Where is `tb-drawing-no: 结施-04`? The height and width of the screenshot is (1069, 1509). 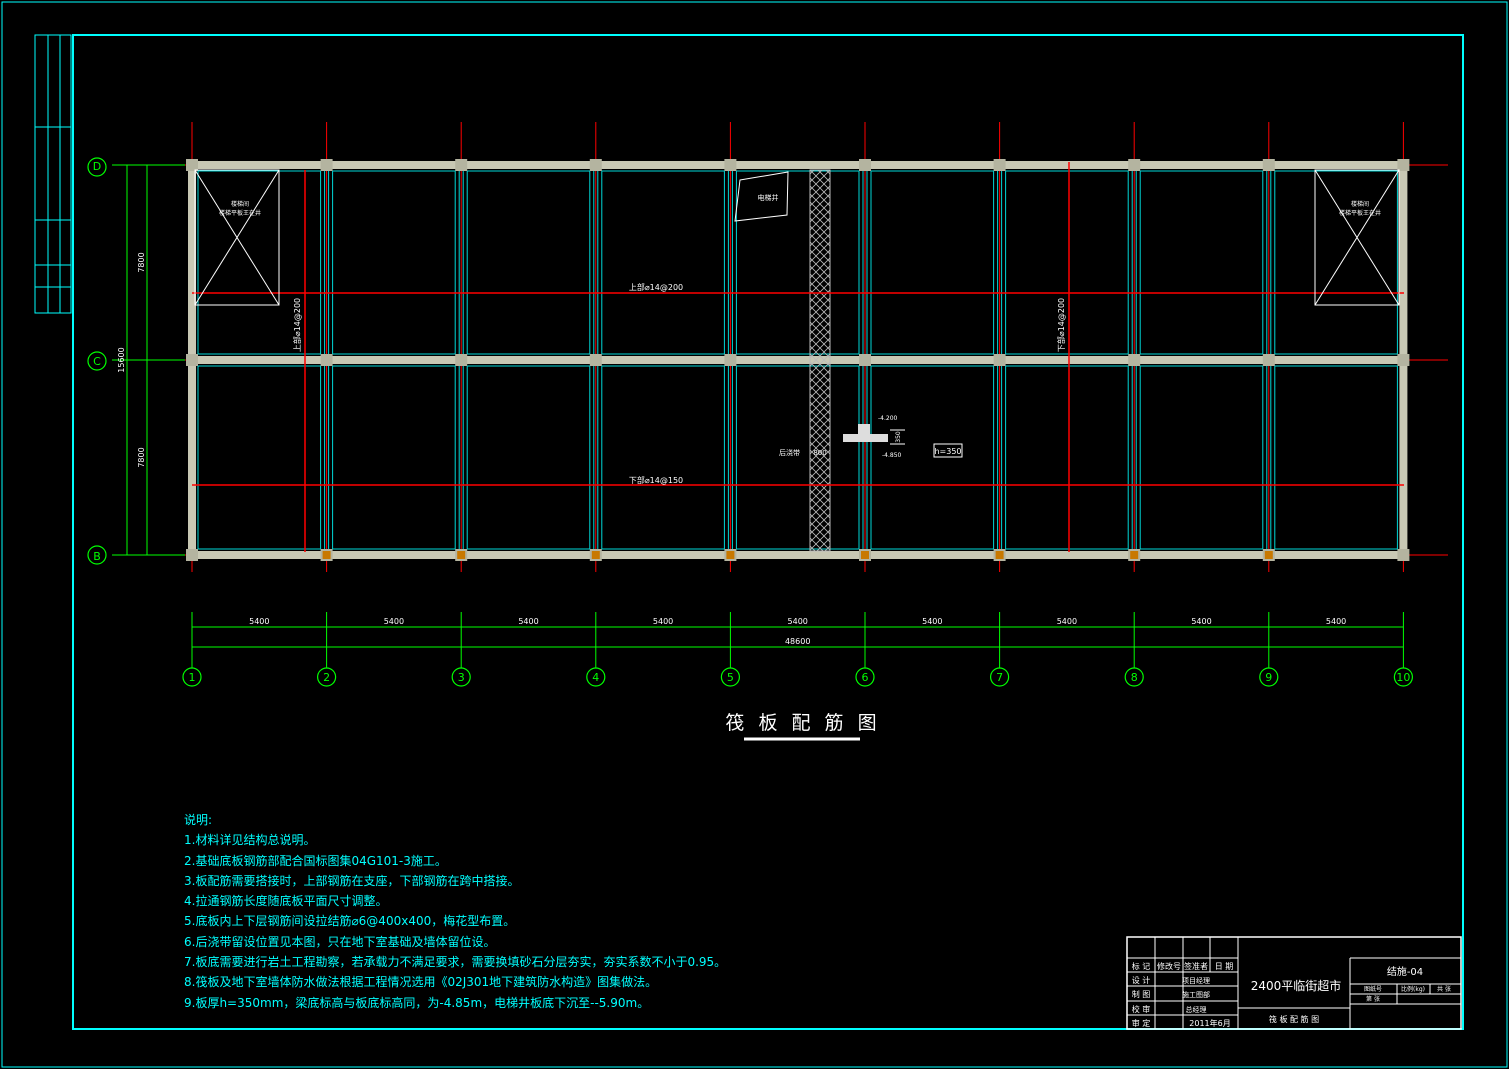 tb-drawing-no: 结施-04 is located at coordinates (1405, 971).